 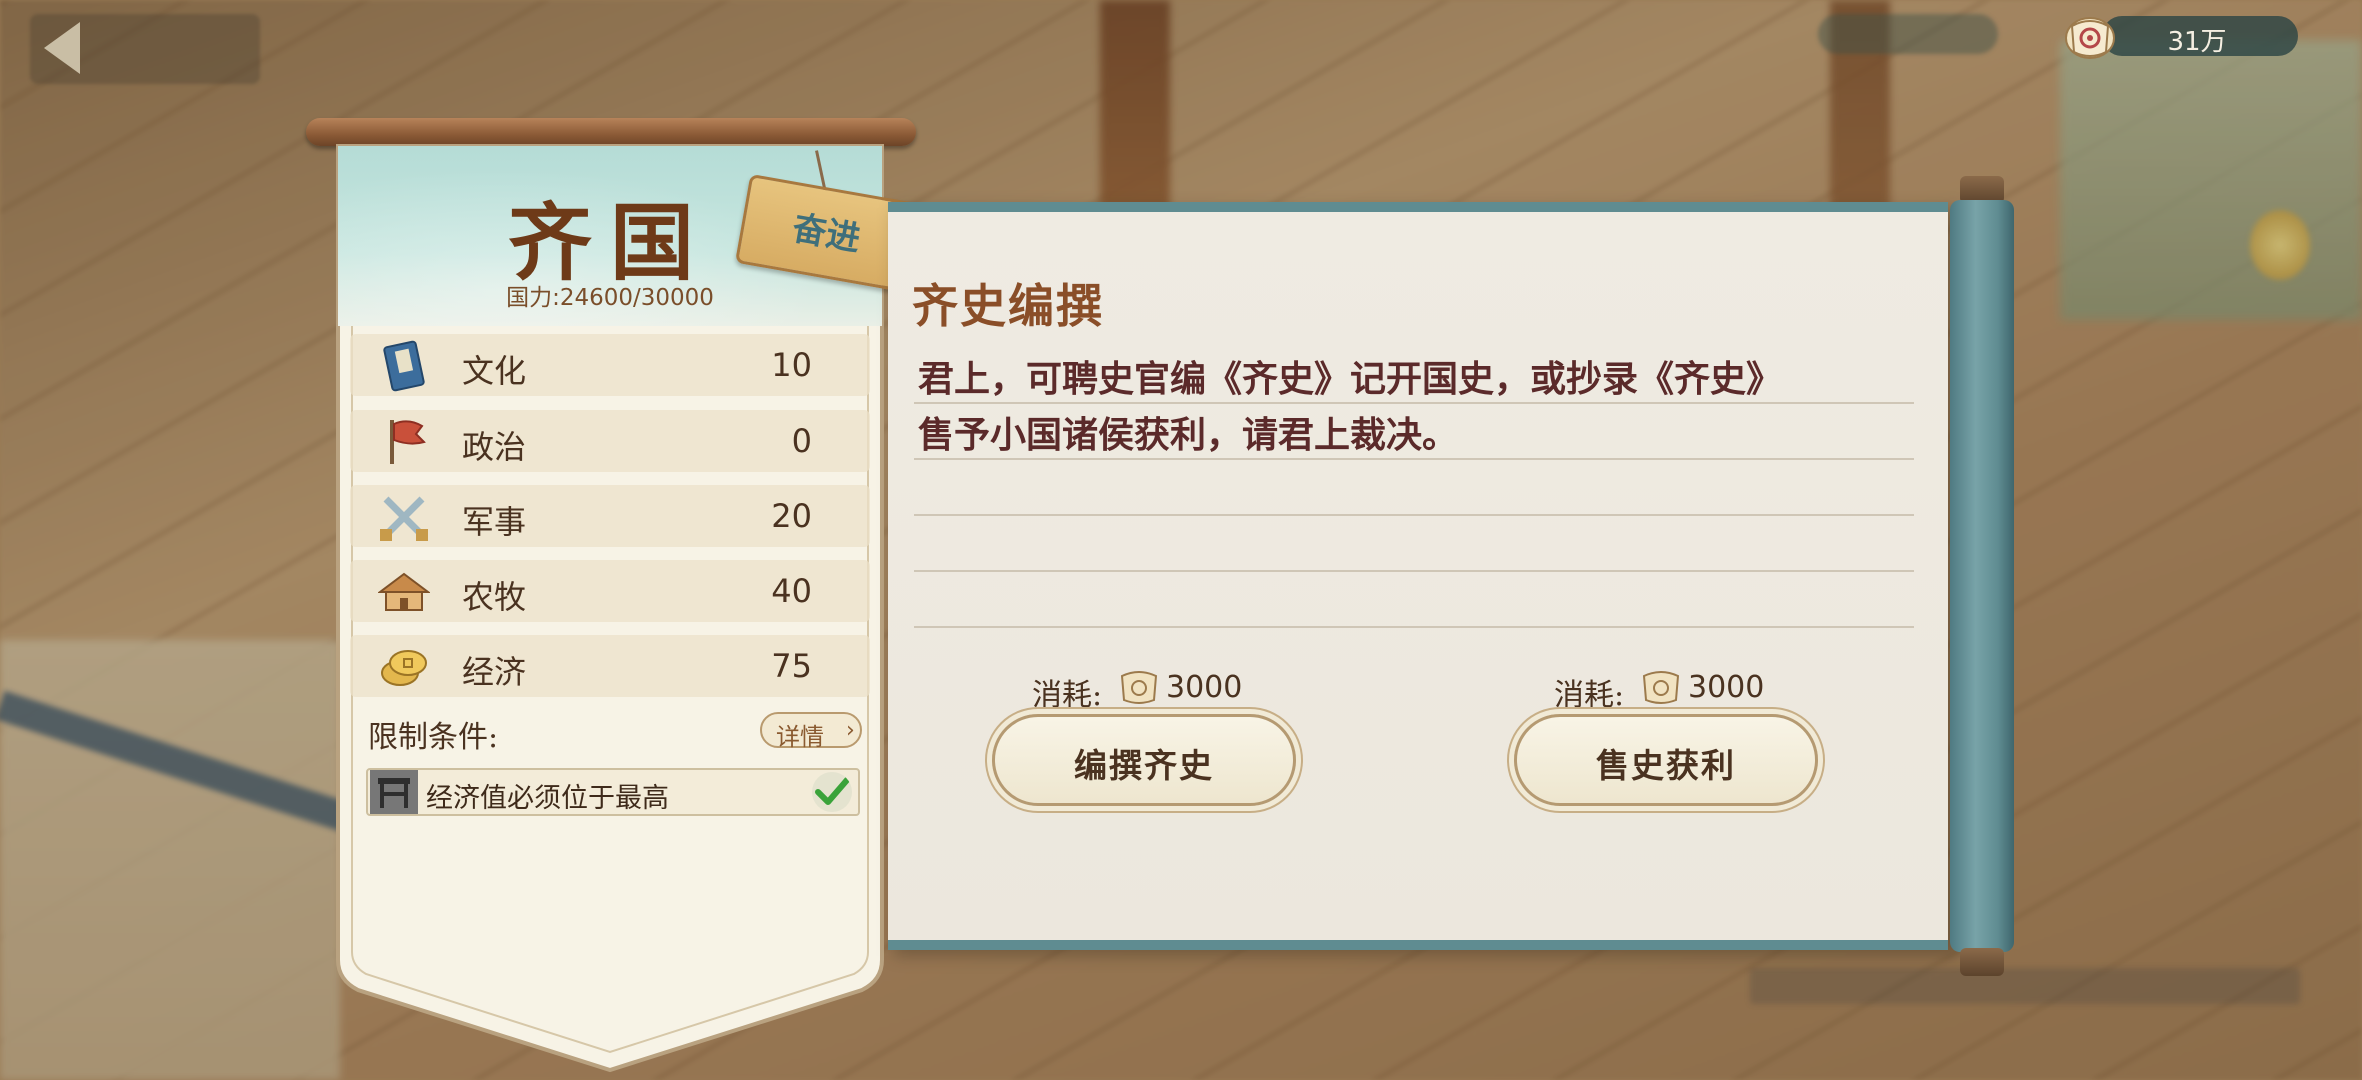 What do you see at coordinates (2197, 42) in the screenshot?
I see `currency-amount: 31万` at bounding box center [2197, 42].